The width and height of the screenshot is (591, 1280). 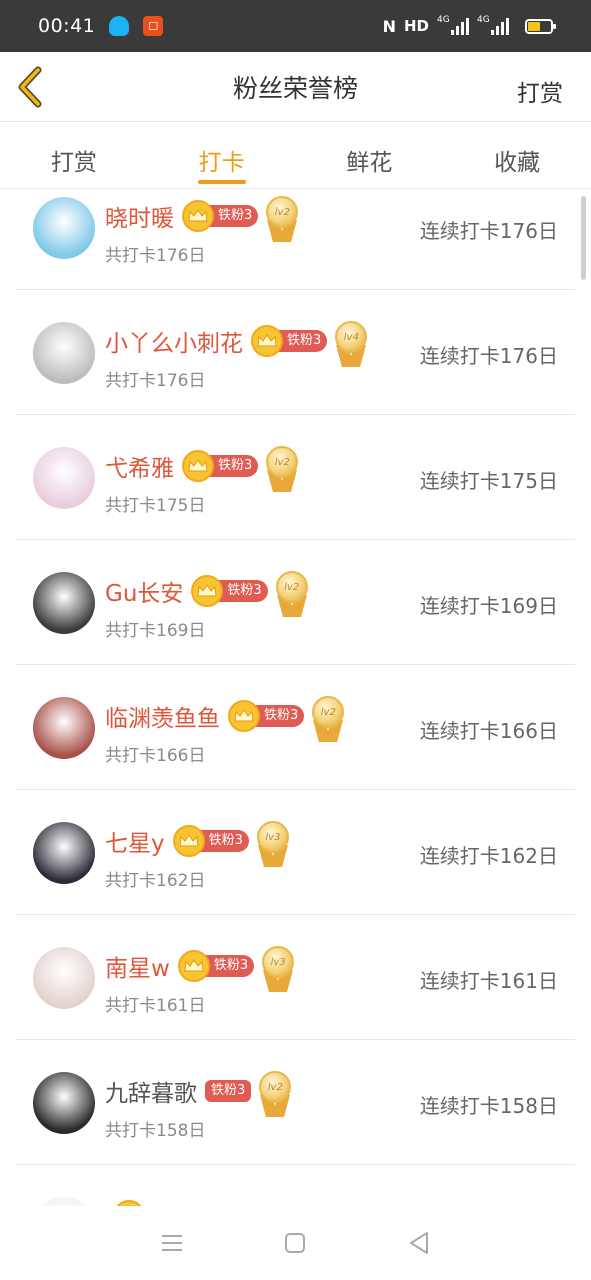 I want to click on home-square-icon, so click(x=295, y=1243).